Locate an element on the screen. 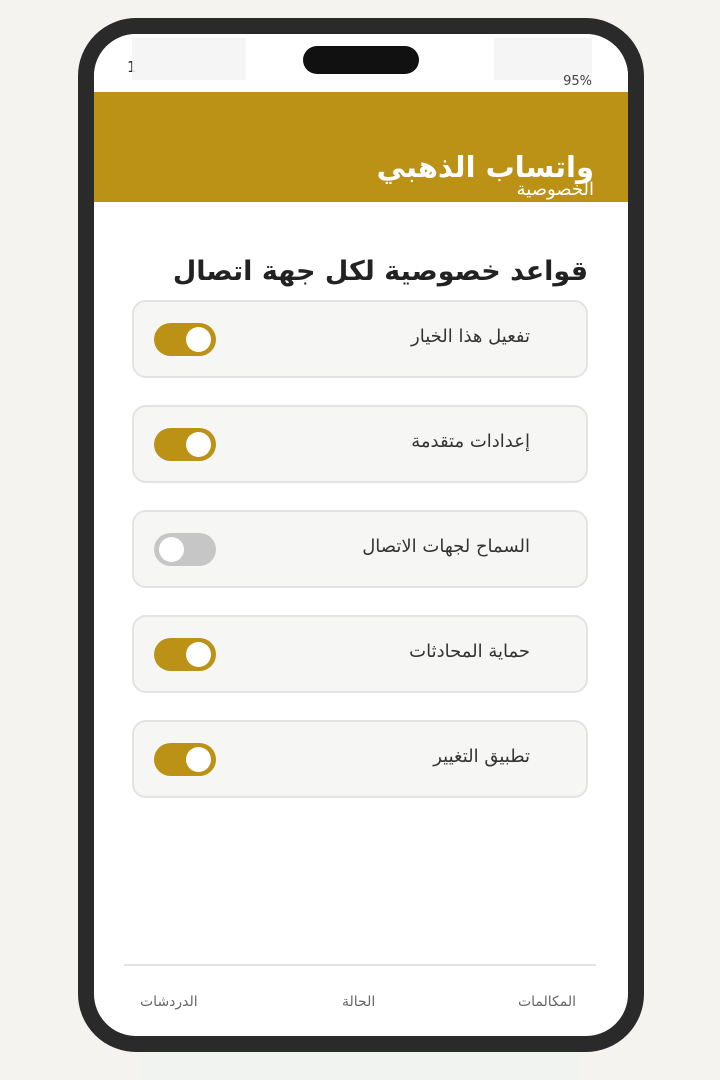  setting-row-advanced: إعدادات متقدمة is located at coordinates (360, 444).